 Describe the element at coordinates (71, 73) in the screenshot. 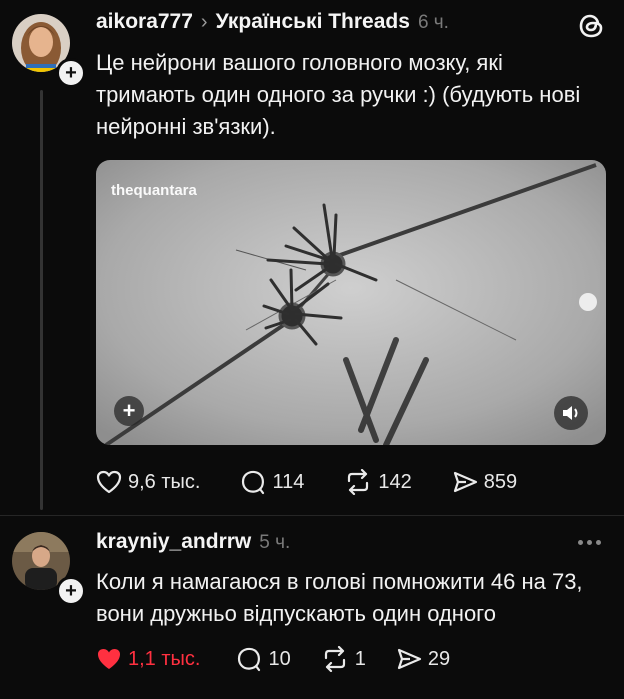

I see `follow-plus-icon: +` at that location.